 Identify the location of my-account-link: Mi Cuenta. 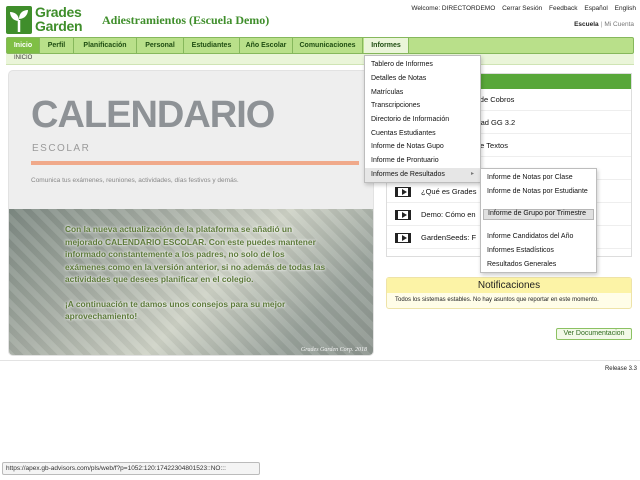
(619, 24).